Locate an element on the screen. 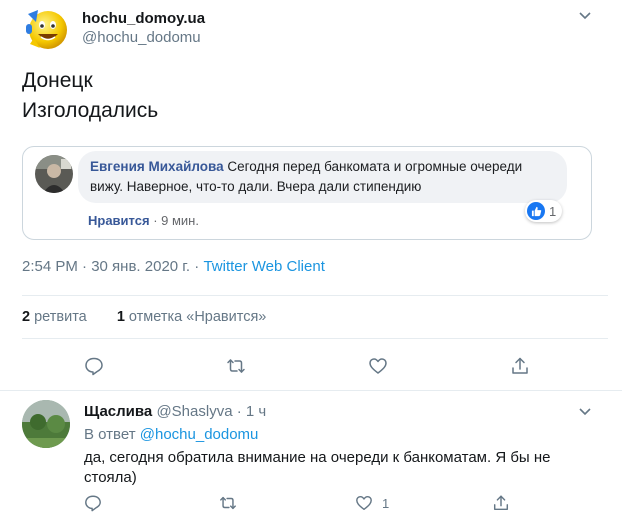 This screenshot has height=527, width=622. reply-like-count: 1 is located at coordinates (386, 503).